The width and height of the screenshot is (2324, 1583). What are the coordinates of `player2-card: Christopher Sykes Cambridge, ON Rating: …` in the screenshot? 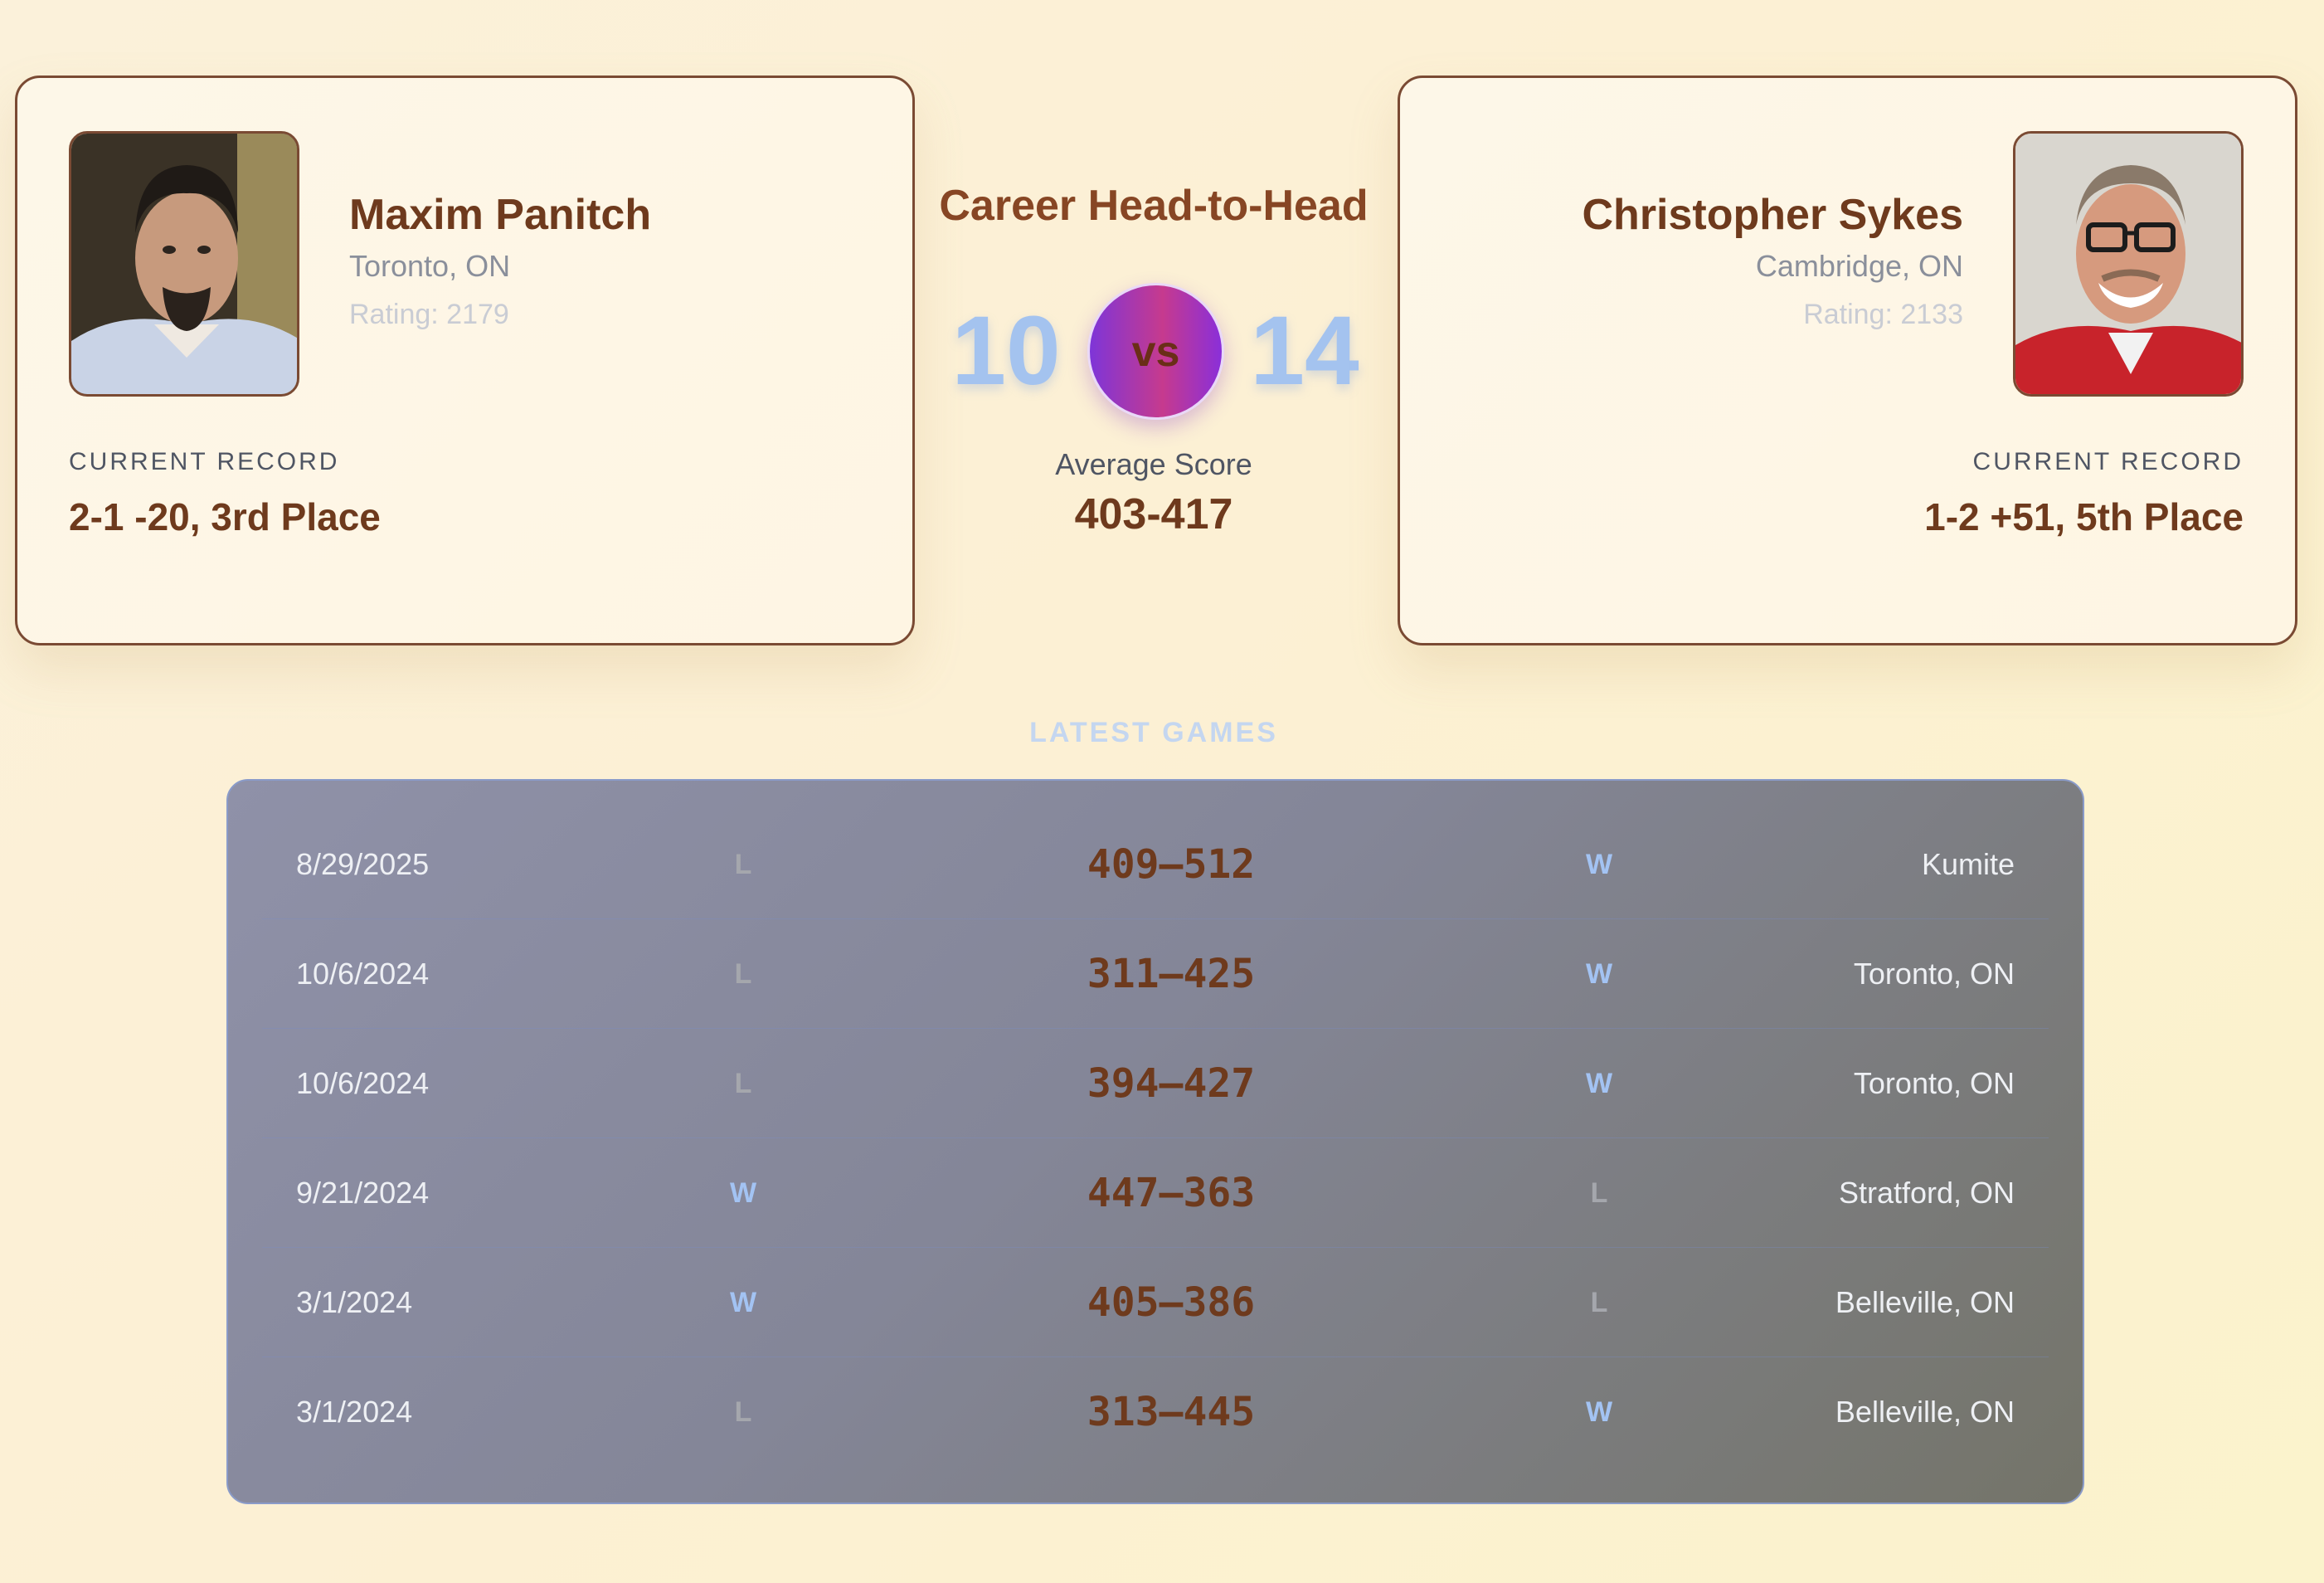 It's located at (1847, 360).